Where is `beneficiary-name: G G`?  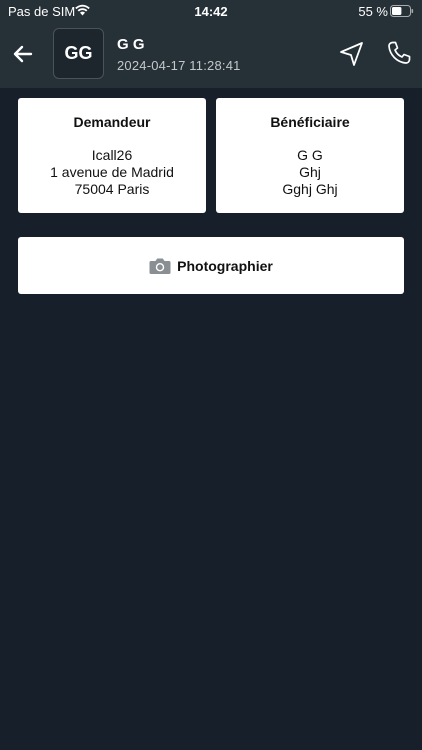
beneficiary-name: G G is located at coordinates (310, 155).